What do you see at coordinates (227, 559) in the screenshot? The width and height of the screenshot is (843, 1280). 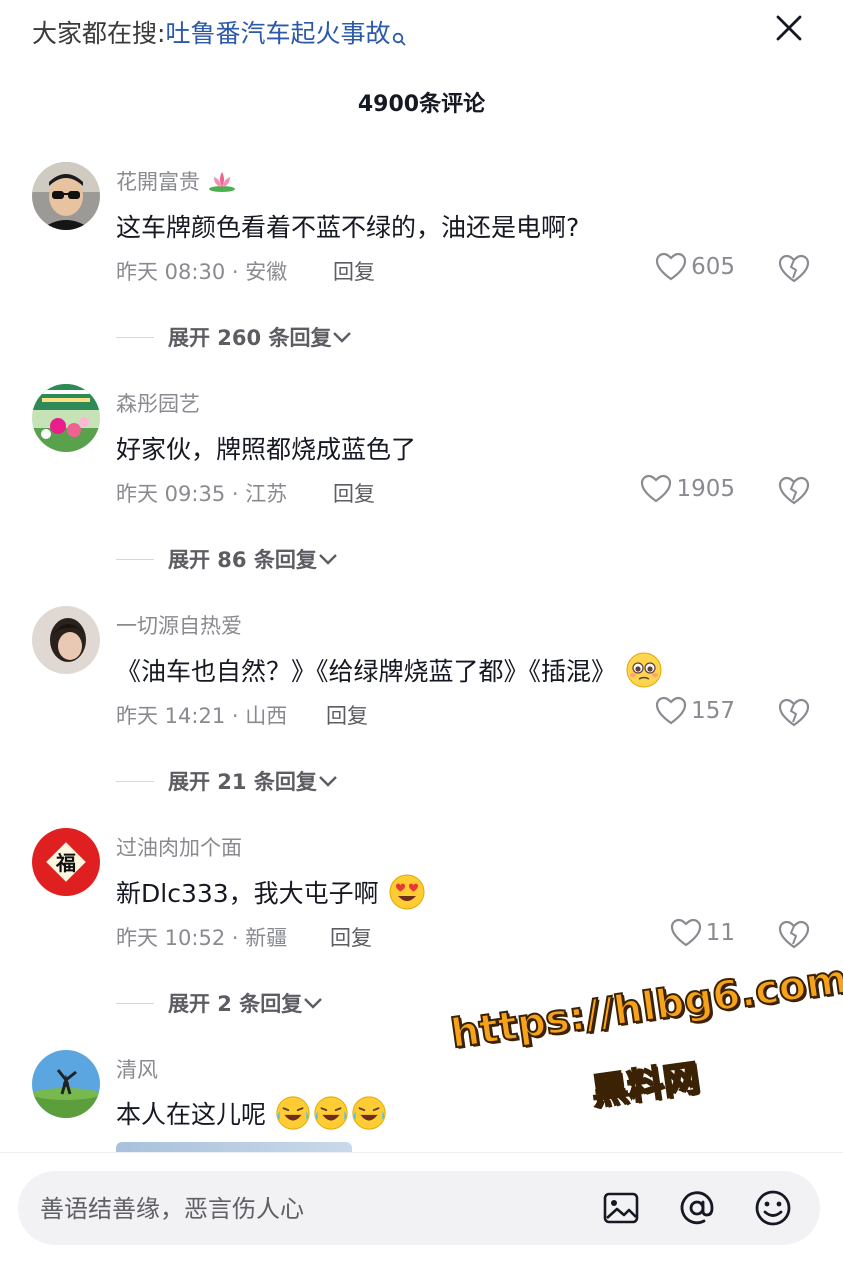 I see `expand-replies-button: 展开 86 条回复` at bounding box center [227, 559].